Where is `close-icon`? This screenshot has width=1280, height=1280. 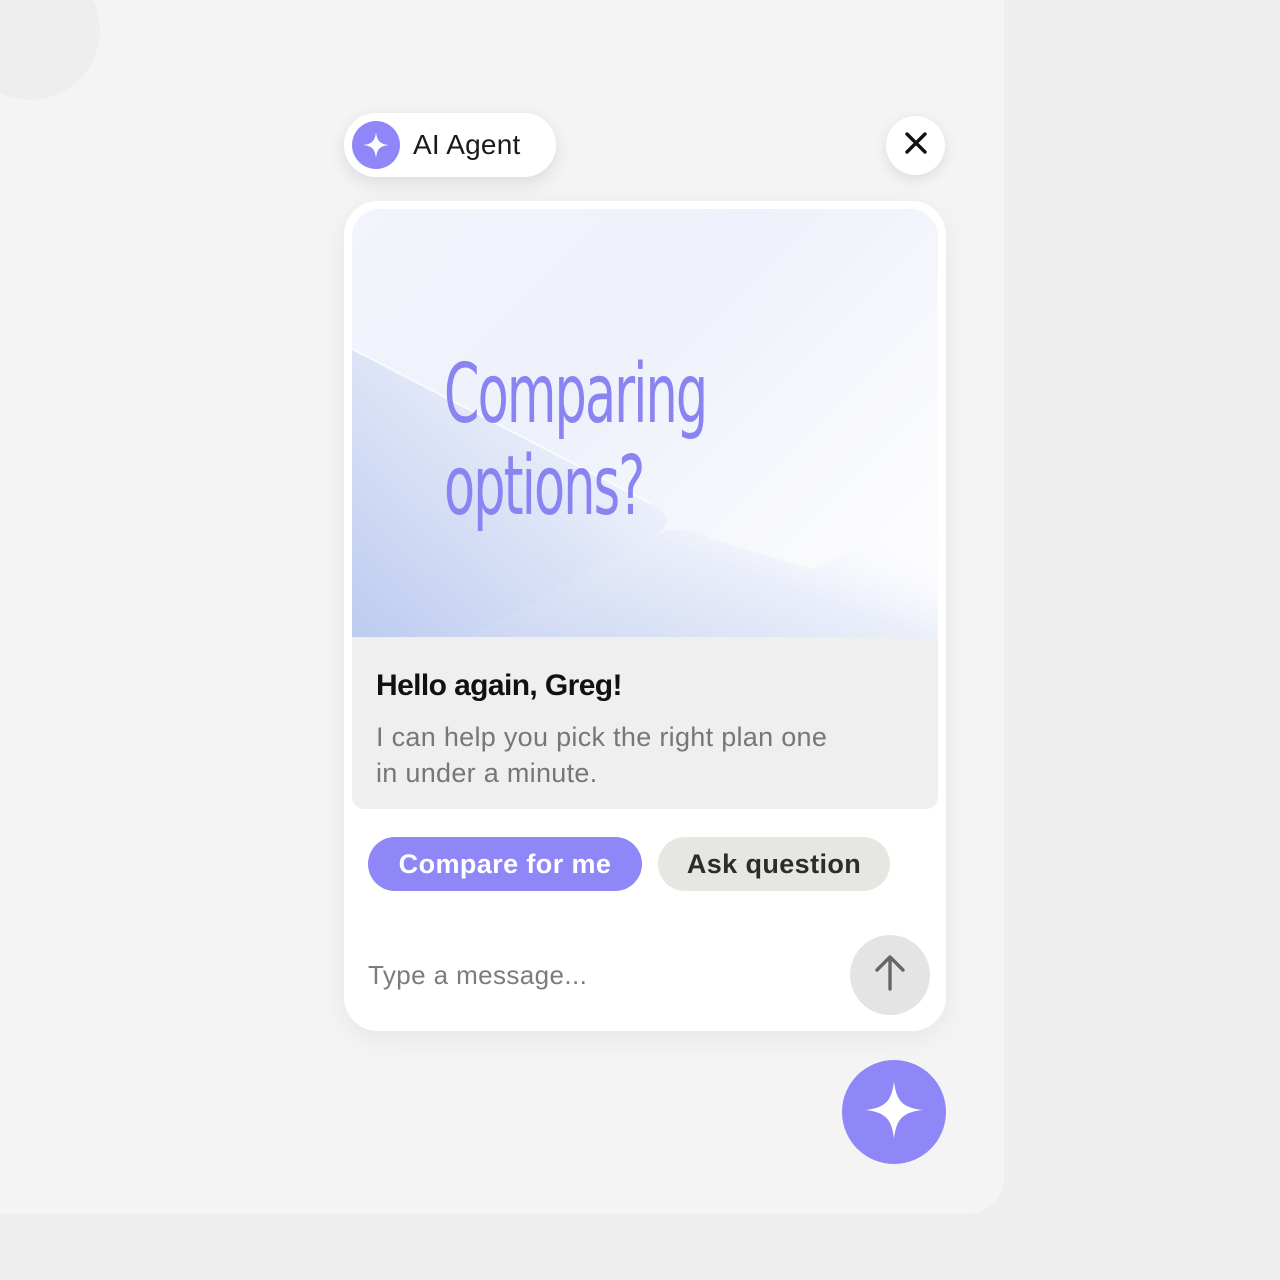
close-icon is located at coordinates (916, 145).